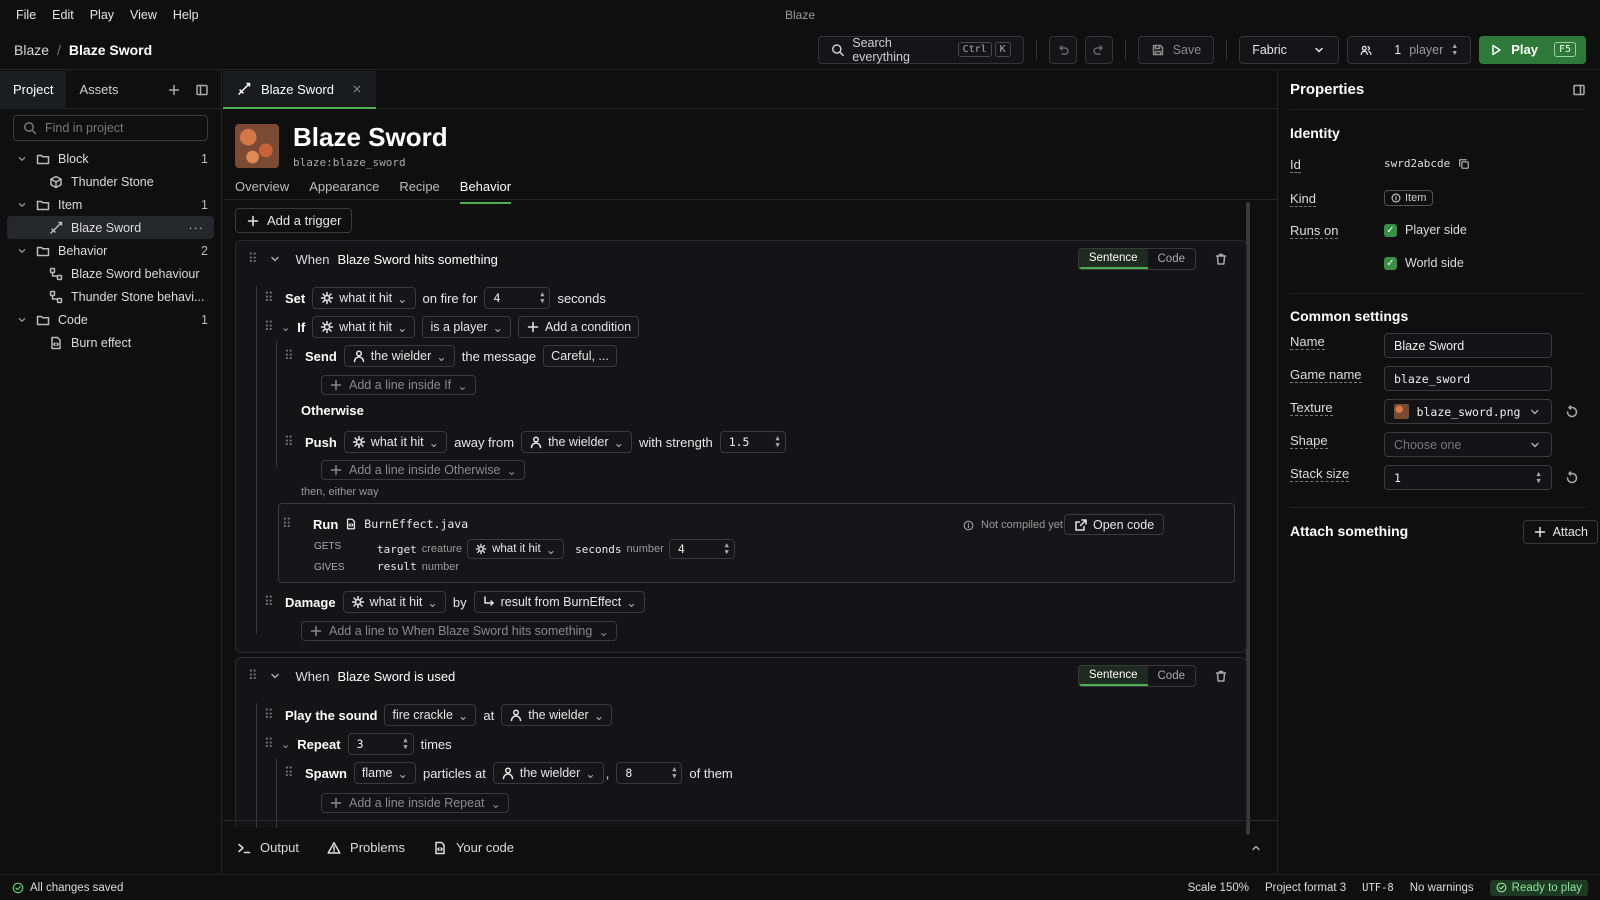  What do you see at coordinates (415, 803) in the screenshot?
I see `add-line-repeat-button: Add a line inside Repeat ⌄` at bounding box center [415, 803].